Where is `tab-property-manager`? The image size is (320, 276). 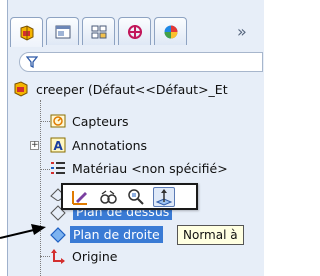 tab-property-manager is located at coordinates (62, 31).